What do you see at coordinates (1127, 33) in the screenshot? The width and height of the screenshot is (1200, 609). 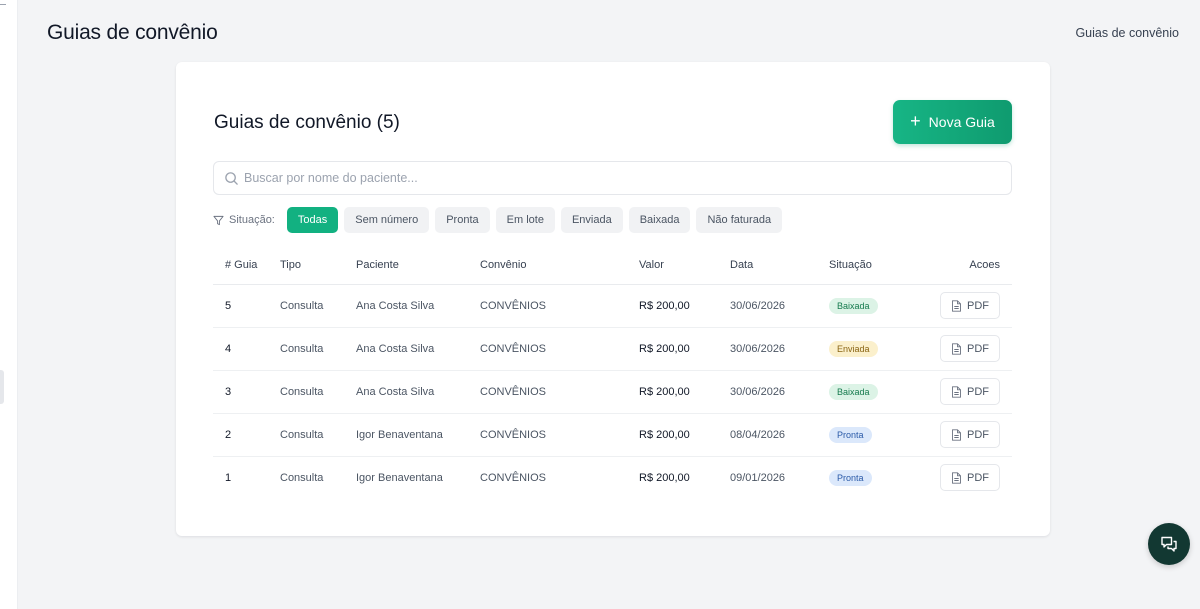 I see `breadcrumb: Guias de convênio` at bounding box center [1127, 33].